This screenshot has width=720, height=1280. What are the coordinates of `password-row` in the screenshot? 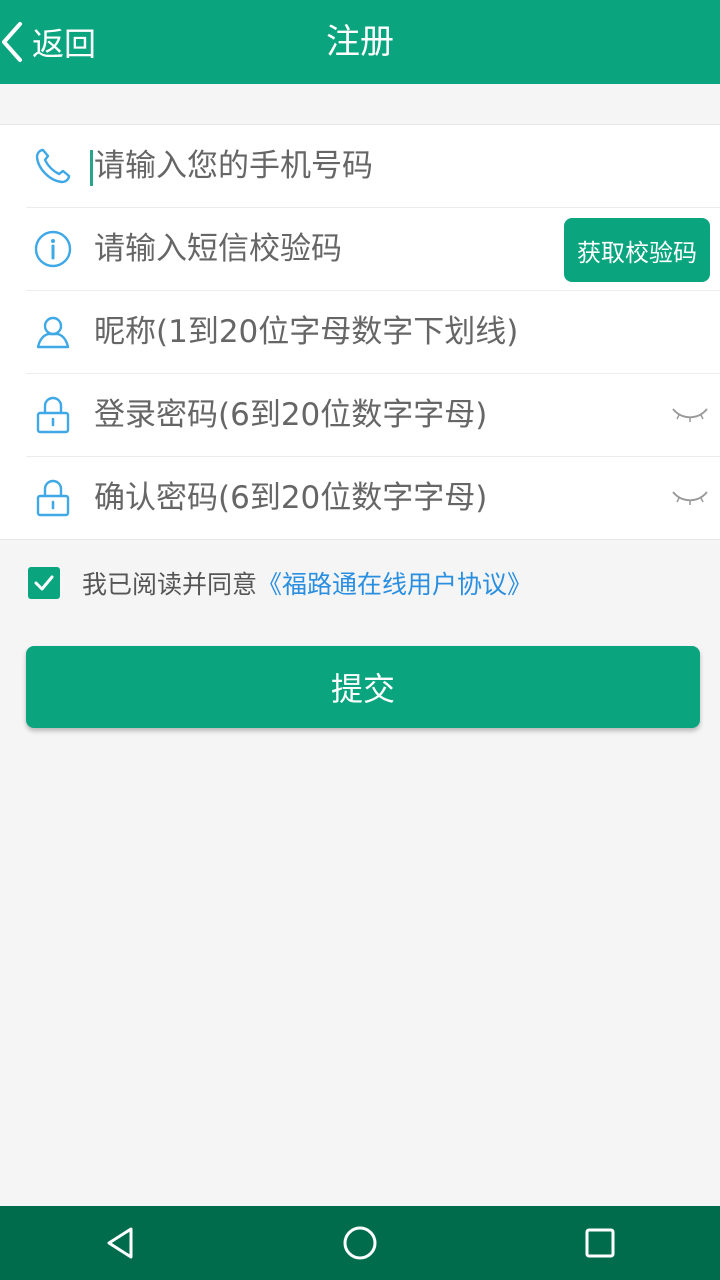 It's located at (373, 415).